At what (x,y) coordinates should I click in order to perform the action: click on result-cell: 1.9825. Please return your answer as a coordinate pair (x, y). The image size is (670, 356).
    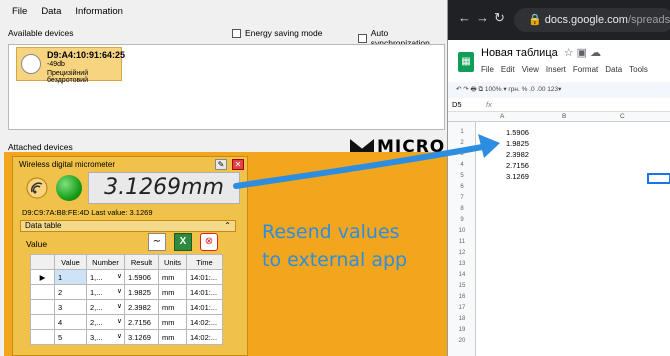
    Looking at the image, I should click on (141, 292).